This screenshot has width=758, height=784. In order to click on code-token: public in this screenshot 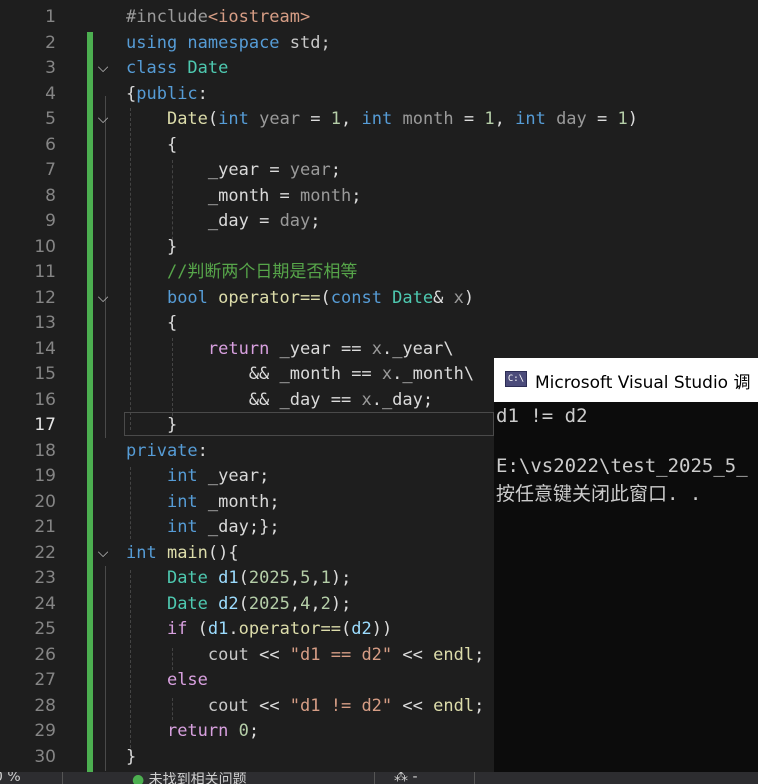, I will do `click(167, 93)`.